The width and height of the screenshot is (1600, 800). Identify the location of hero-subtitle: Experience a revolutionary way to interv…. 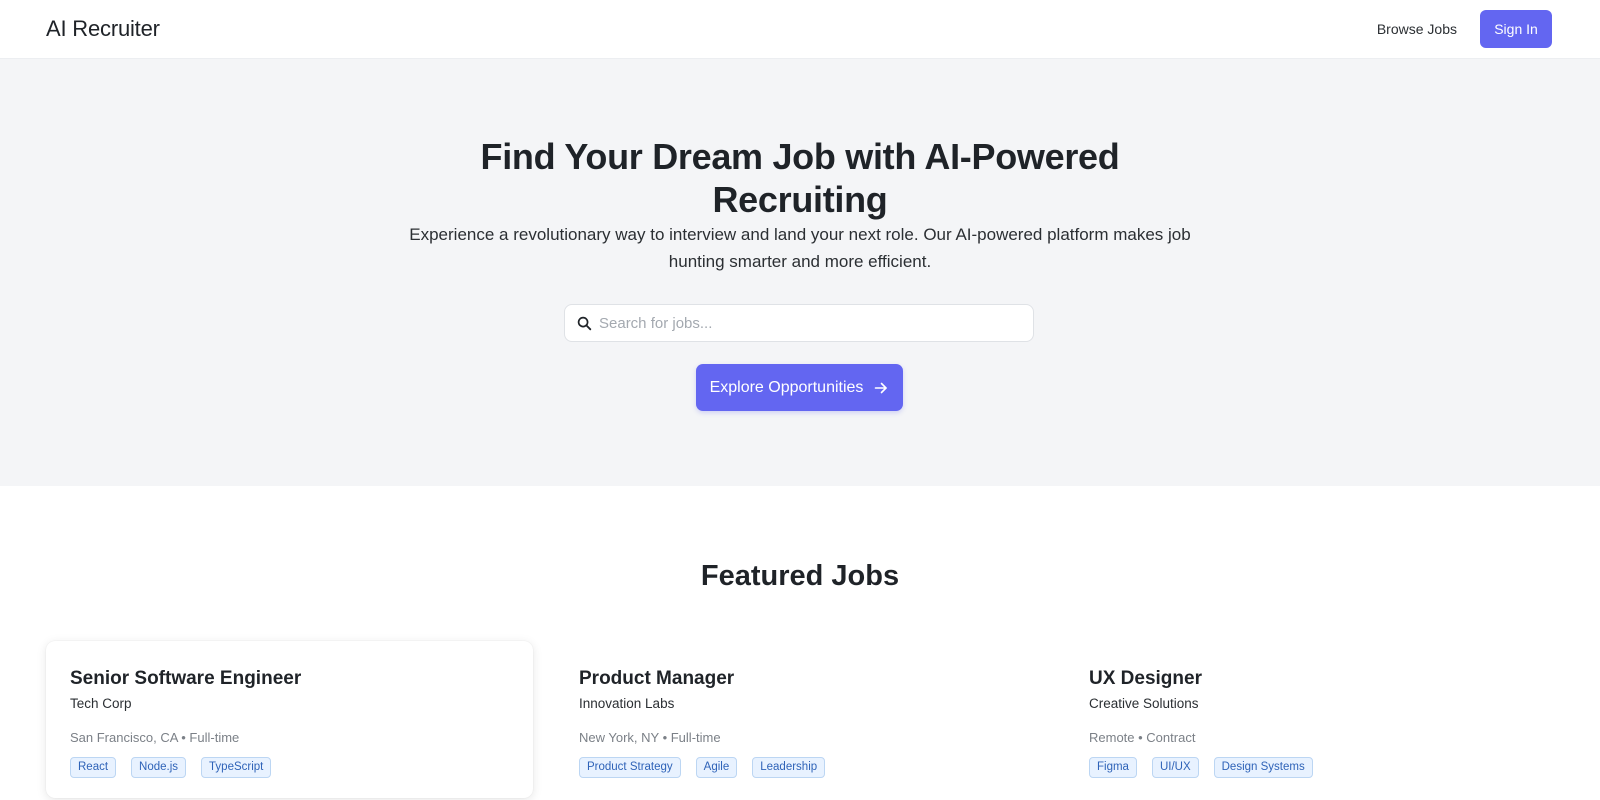
(800, 248).